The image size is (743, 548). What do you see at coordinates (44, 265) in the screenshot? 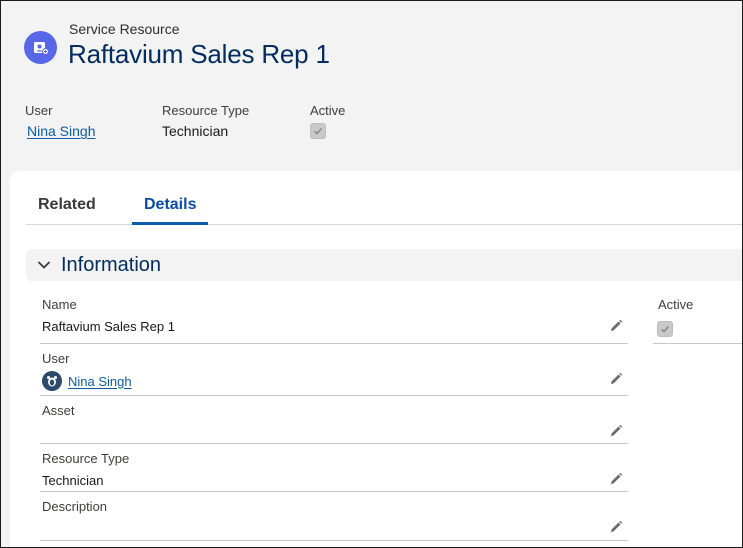
I see `chevron-down-icon` at bounding box center [44, 265].